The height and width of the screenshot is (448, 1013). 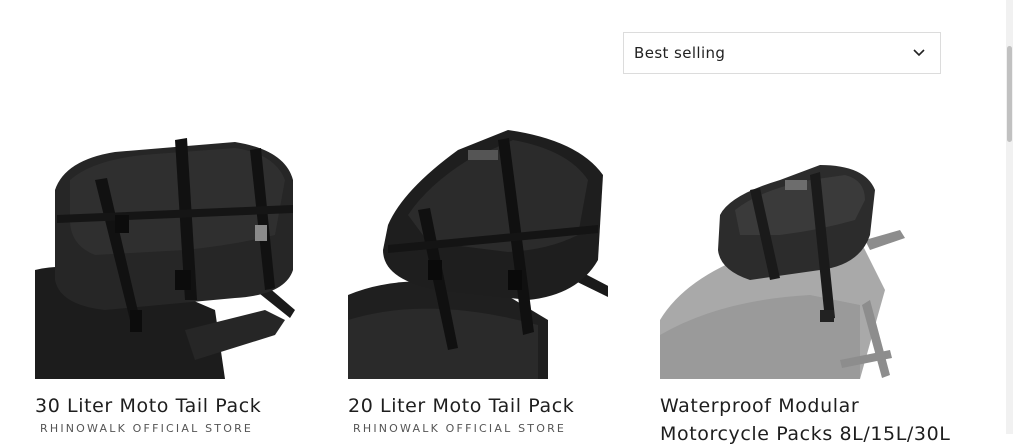 What do you see at coordinates (790, 249) in the screenshot?
I see `modular-pack-image` at bounding box center [790, 249].